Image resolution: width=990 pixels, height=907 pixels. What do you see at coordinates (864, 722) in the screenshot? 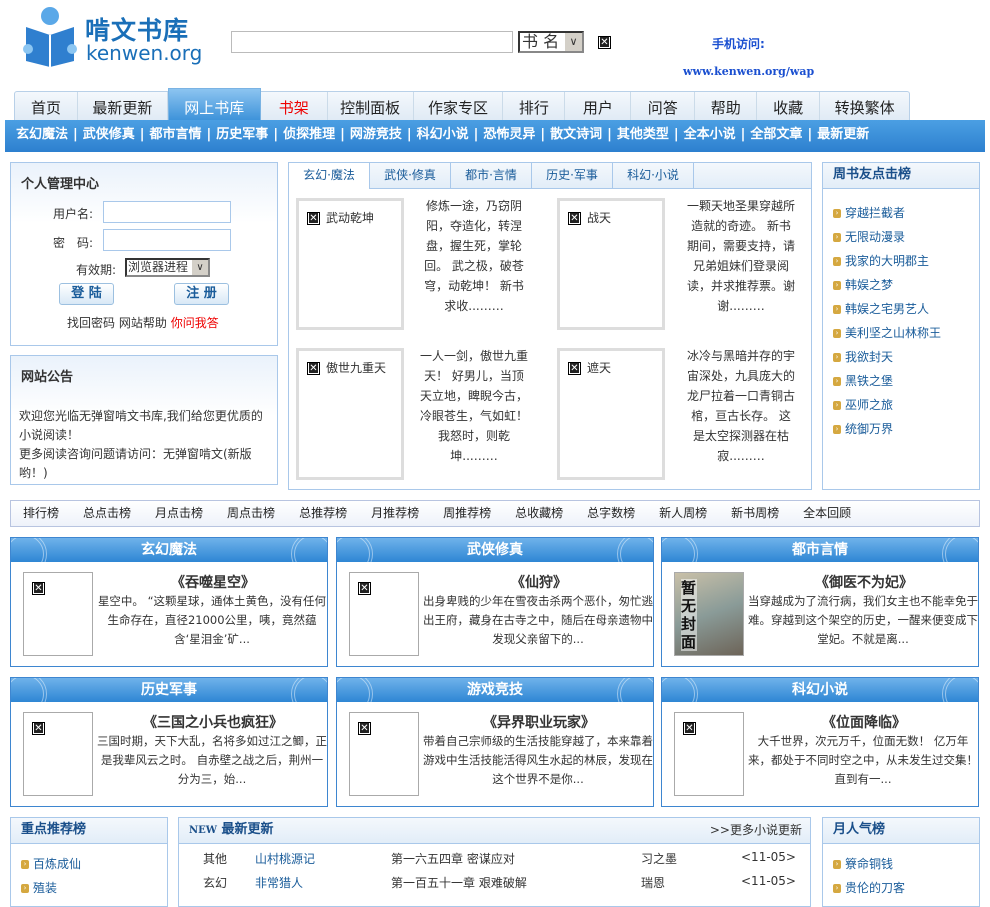
I see `book-title: 《位面降临》` at bounding box center [864, 722].